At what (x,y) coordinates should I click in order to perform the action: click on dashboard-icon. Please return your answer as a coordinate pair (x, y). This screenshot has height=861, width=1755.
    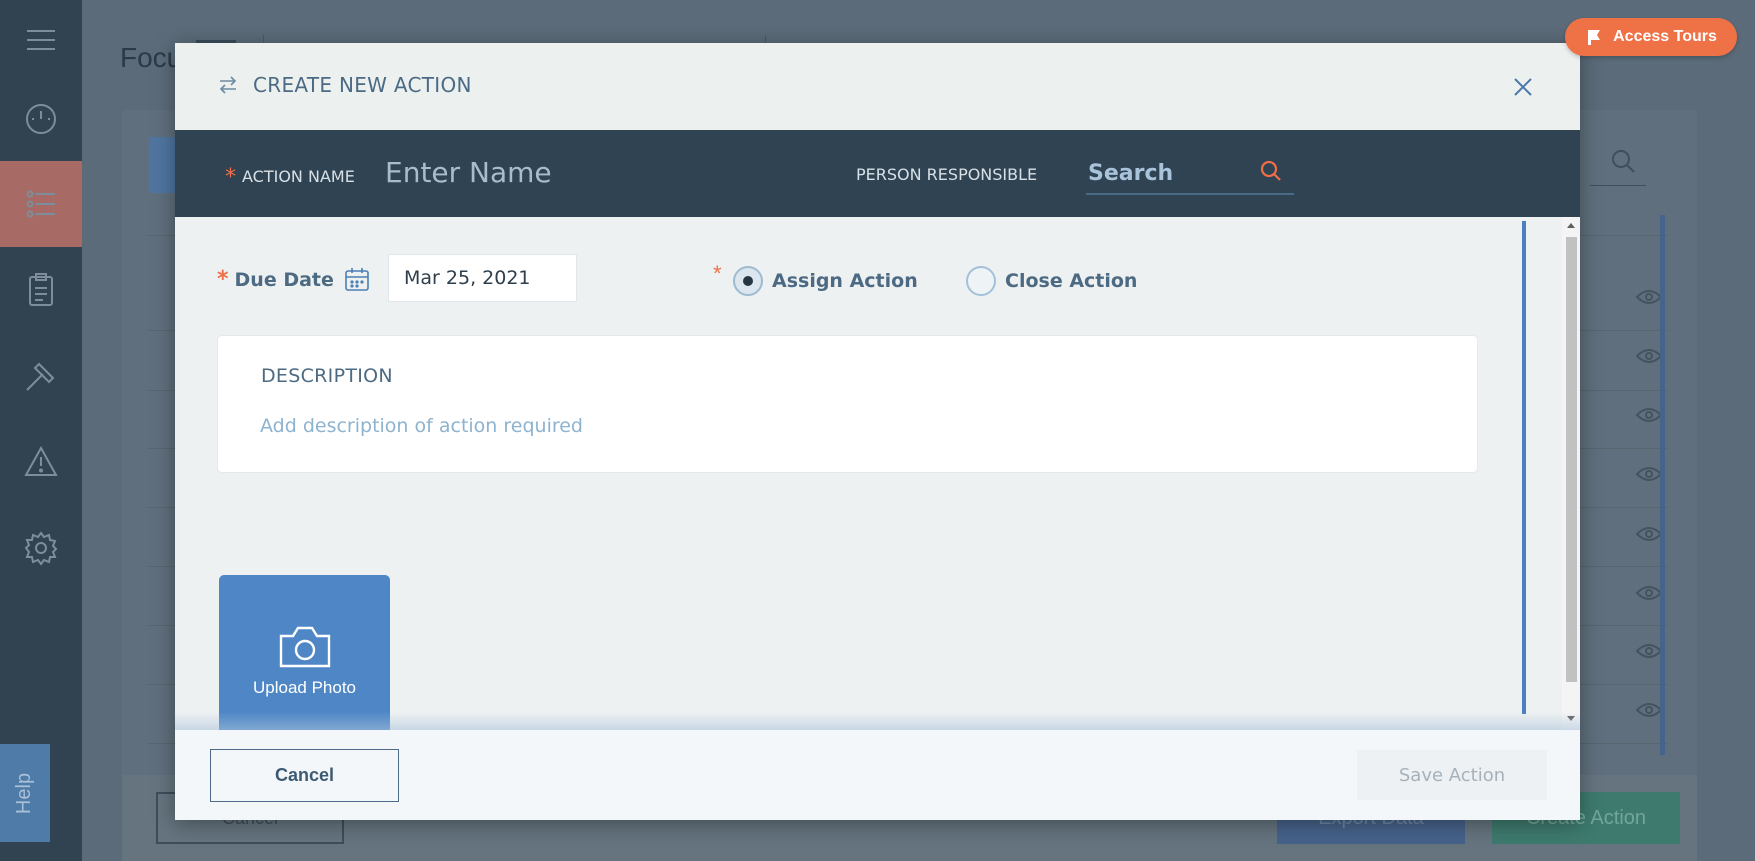
    Looking at the image, I should click on (41, 119).